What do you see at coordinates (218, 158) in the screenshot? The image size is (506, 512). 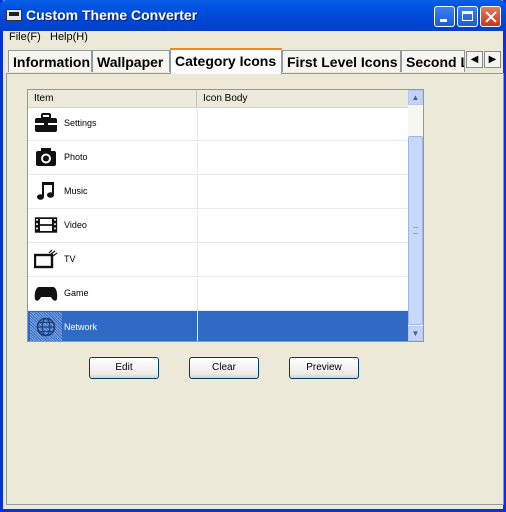 I see `list-row-photo: Photo` at bounding box center [218, 158].